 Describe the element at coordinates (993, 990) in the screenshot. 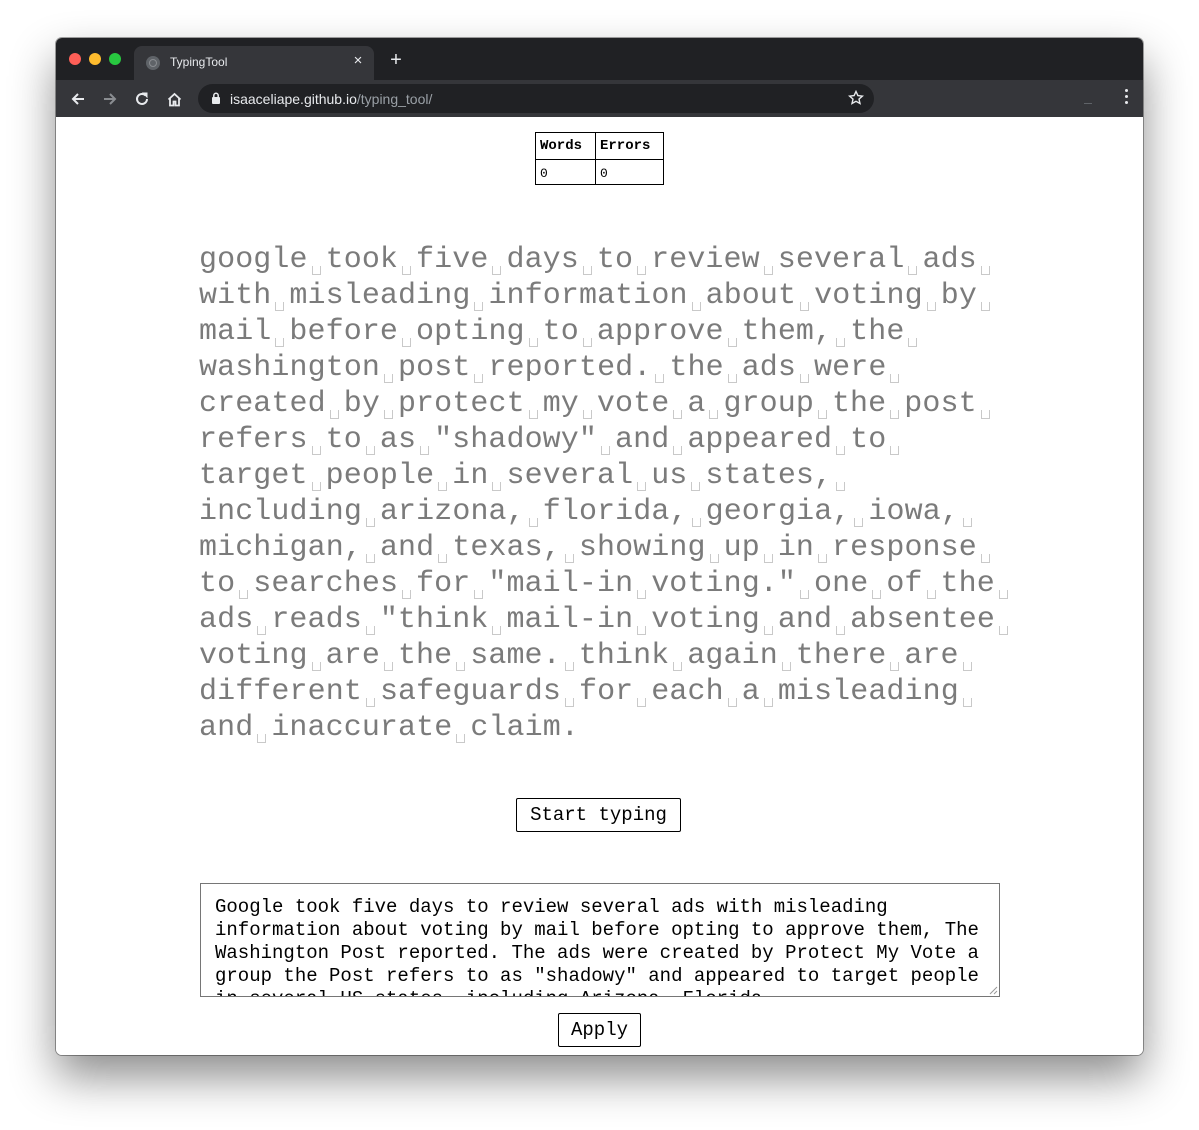

I see `resize-grip-icon` at that location.